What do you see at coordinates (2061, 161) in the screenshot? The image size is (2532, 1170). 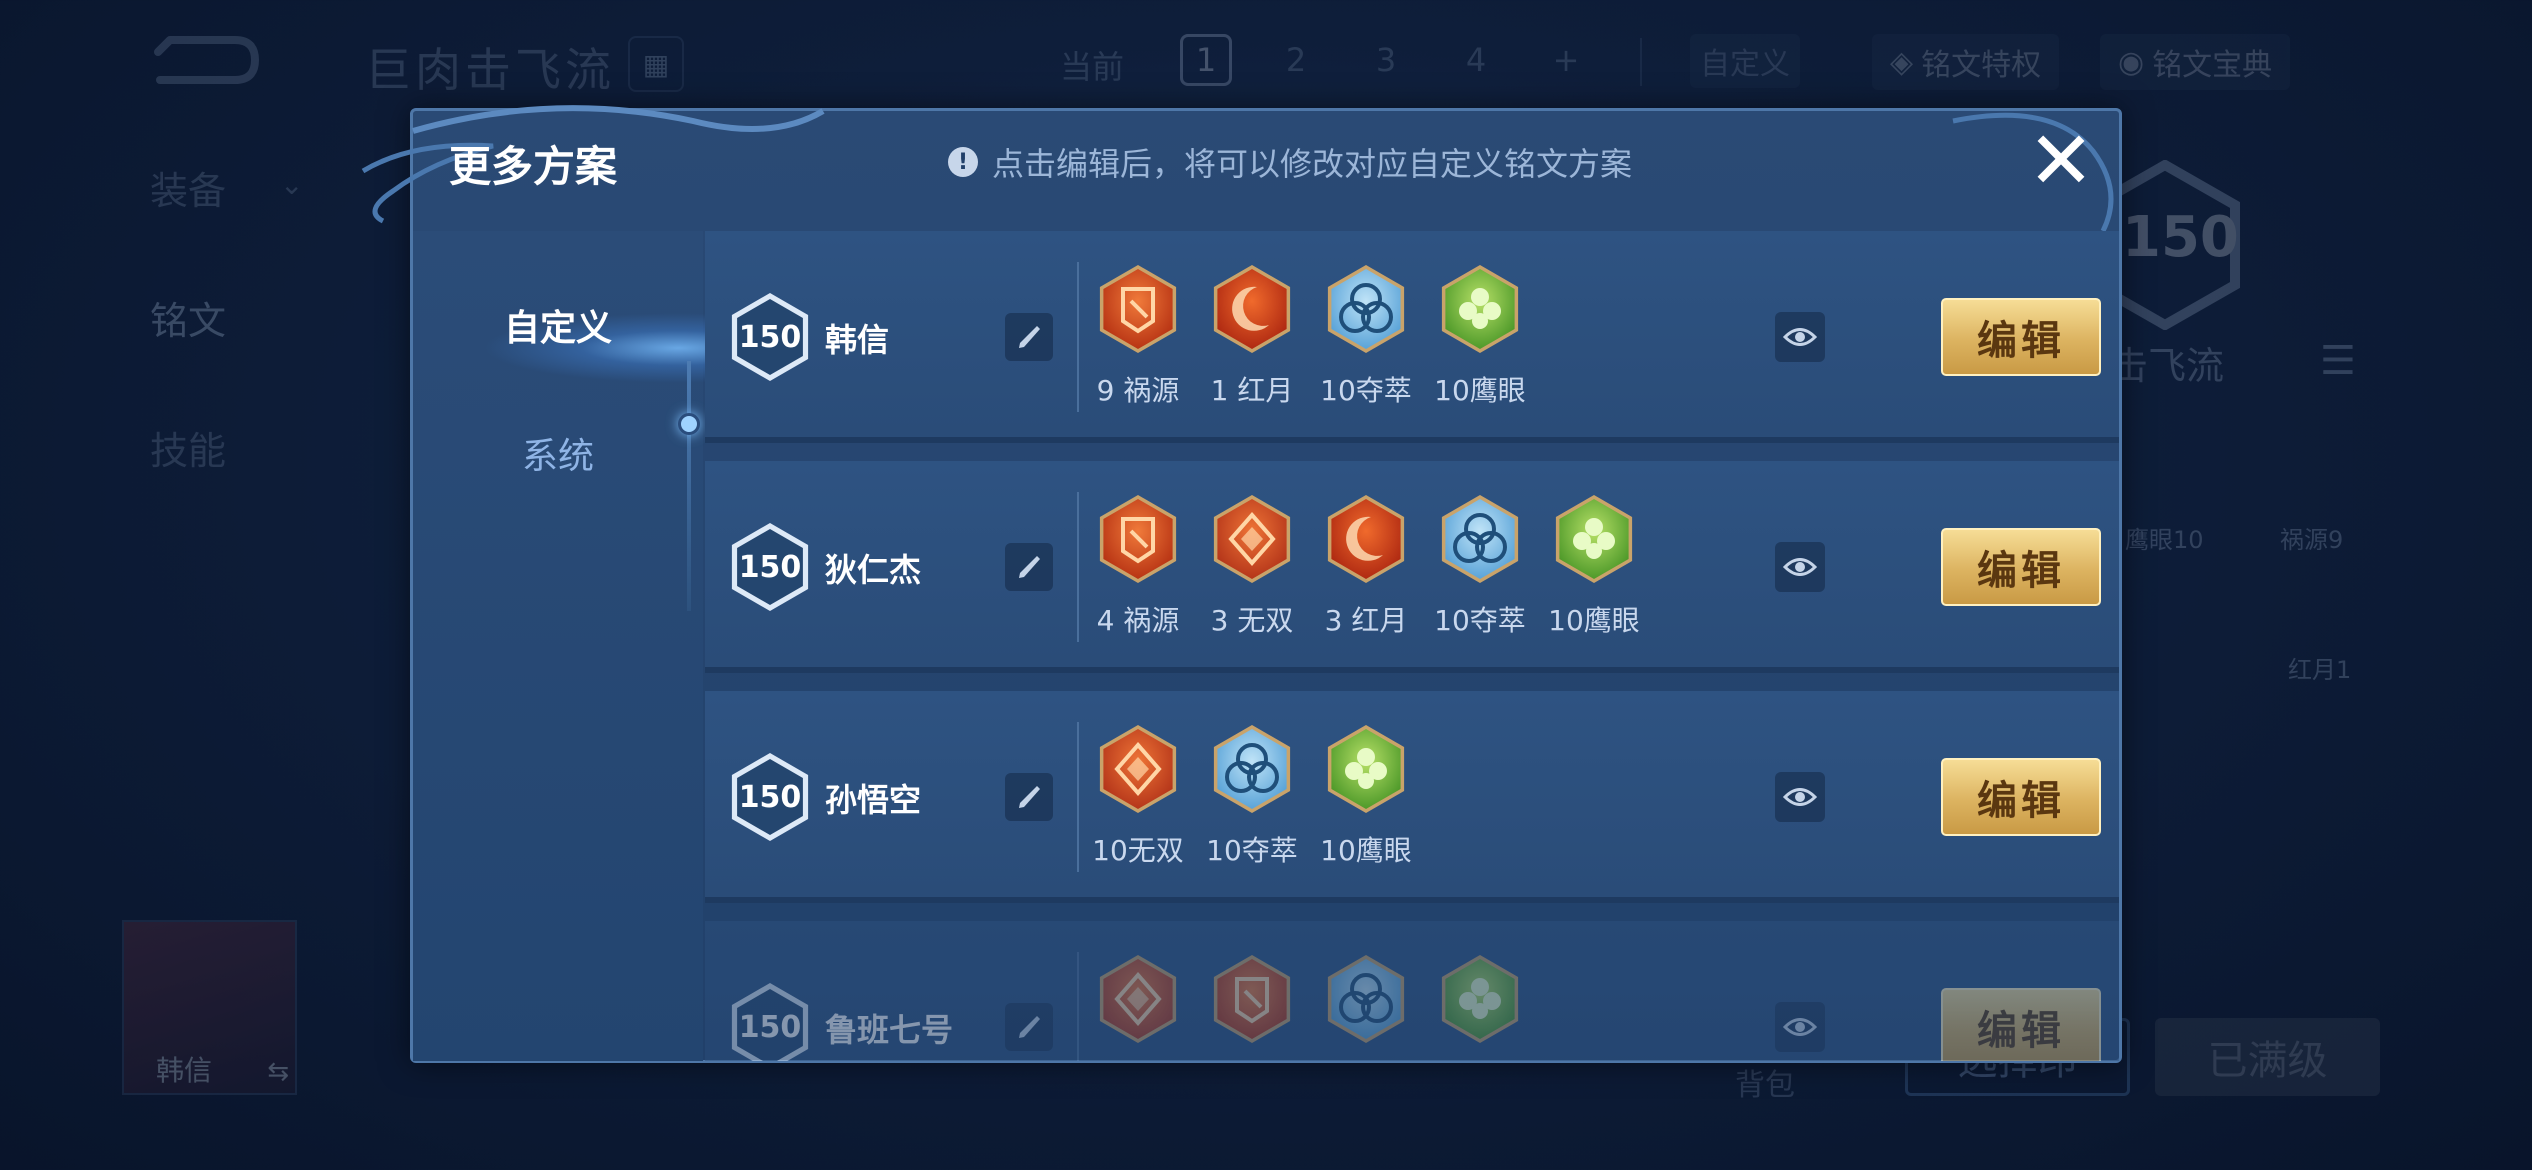 I see `close-button: ✕` at bounding box center [2061, 161].